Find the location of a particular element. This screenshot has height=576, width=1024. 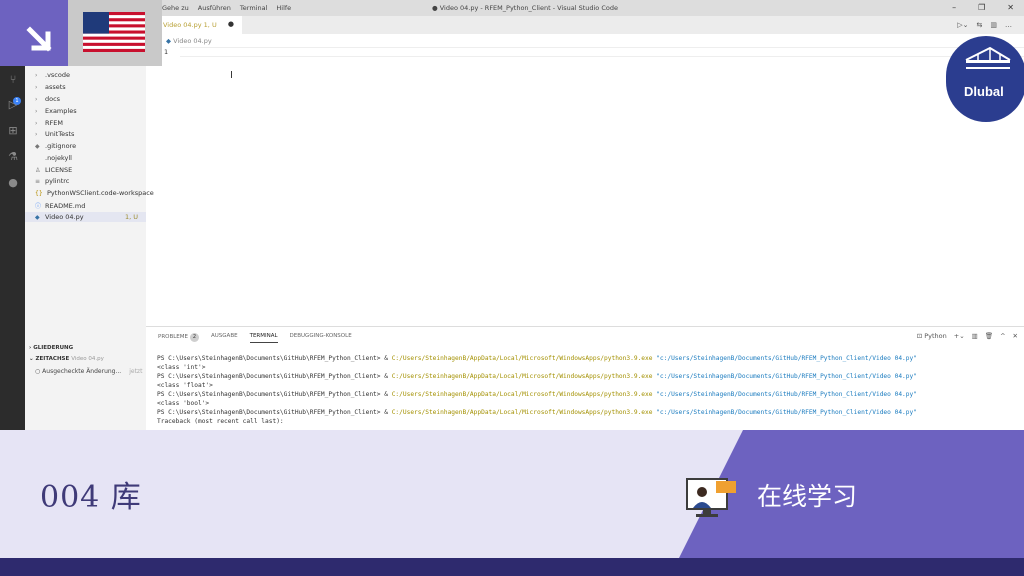

source-control-icon: ⑂ is located at coordinates (13, 80).